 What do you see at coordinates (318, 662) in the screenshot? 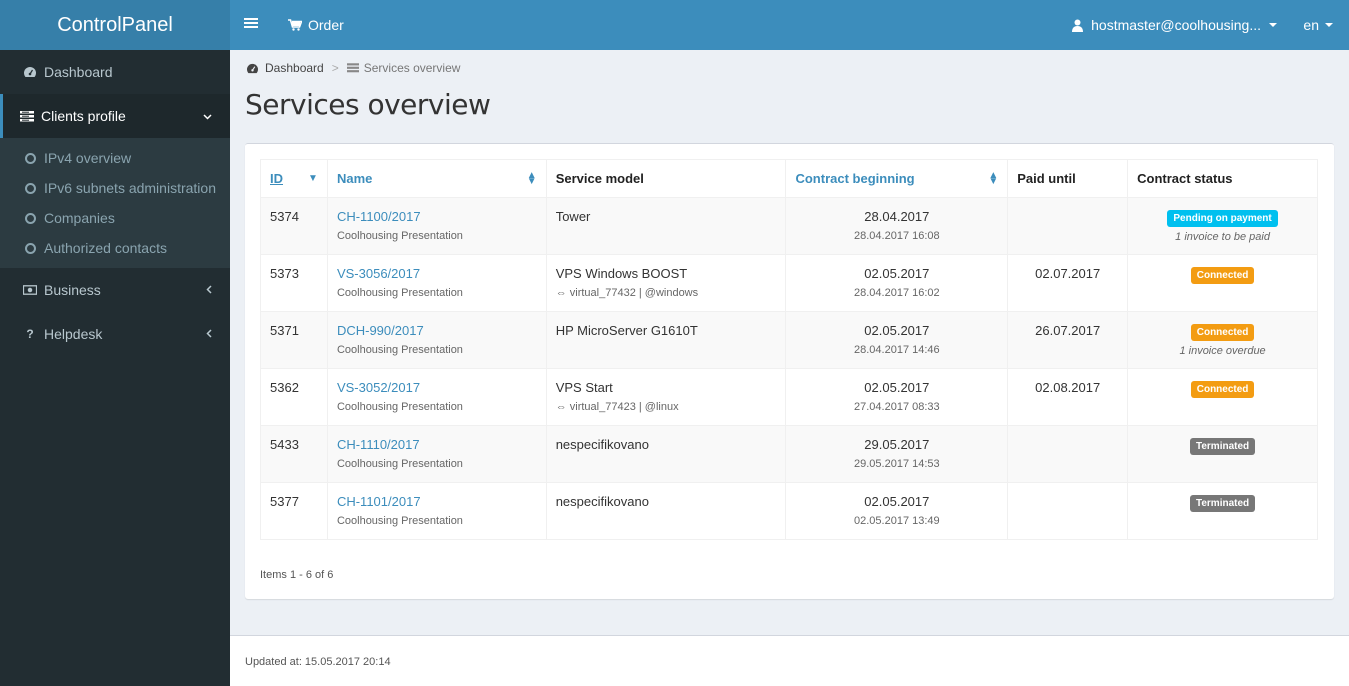
I see `updated-at: Updated at: 15.05.2017 20:14` at bounding box center [318, 662].